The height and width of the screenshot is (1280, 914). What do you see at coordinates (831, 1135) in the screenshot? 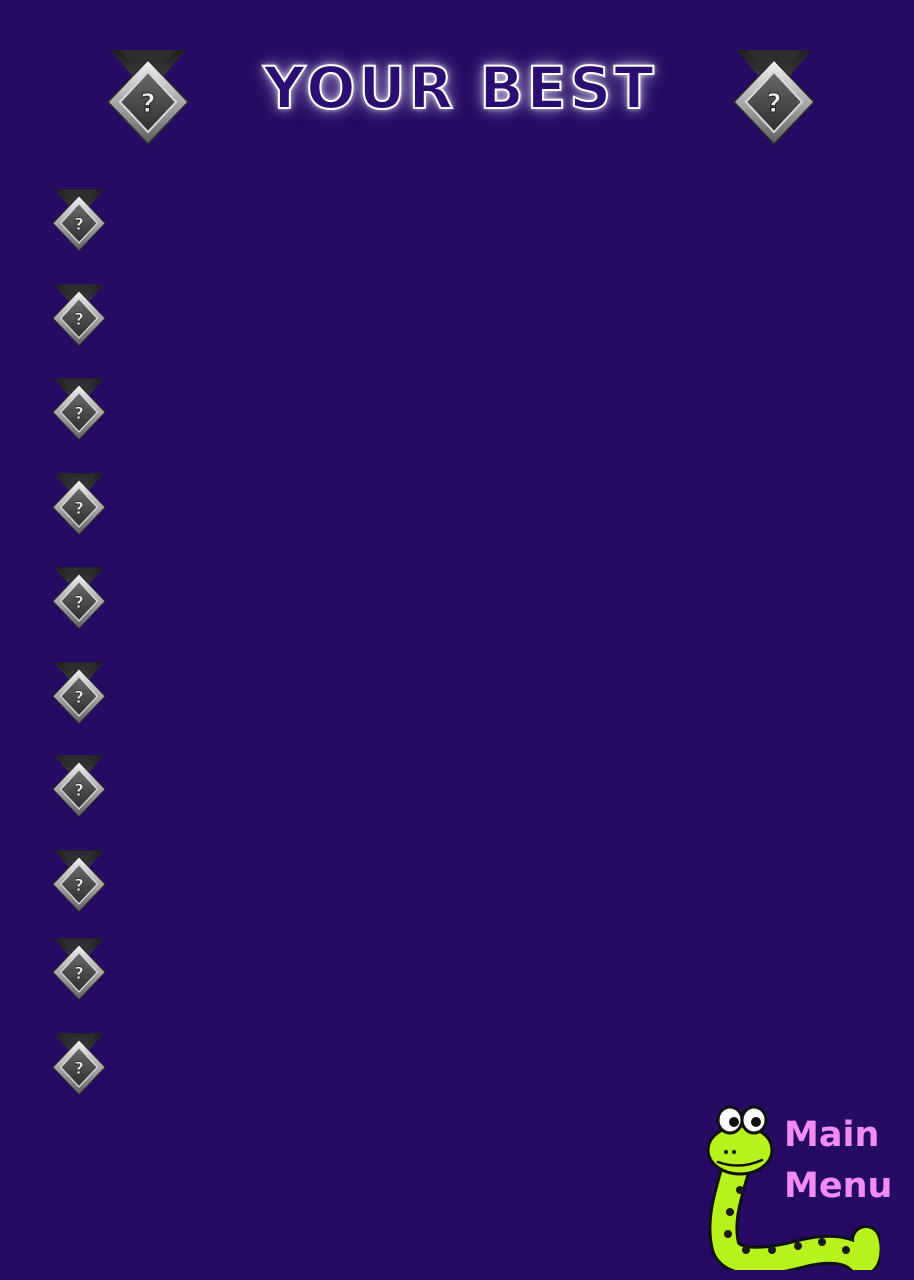
I see `main-menu-label-line1: Main` at bounding box center [831, 1135].